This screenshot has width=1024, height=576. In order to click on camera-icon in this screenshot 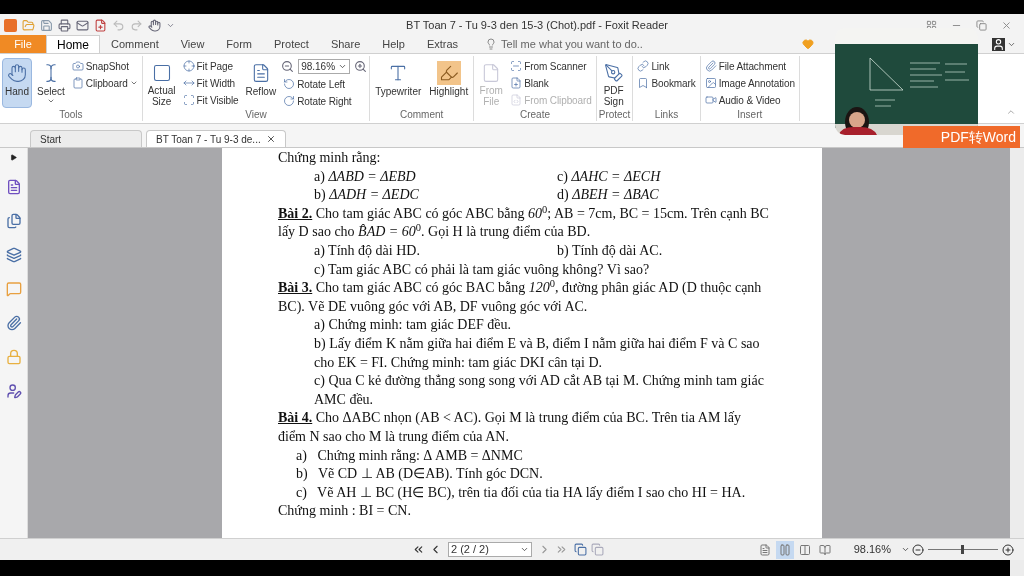, I will do `click(77, 66)`.